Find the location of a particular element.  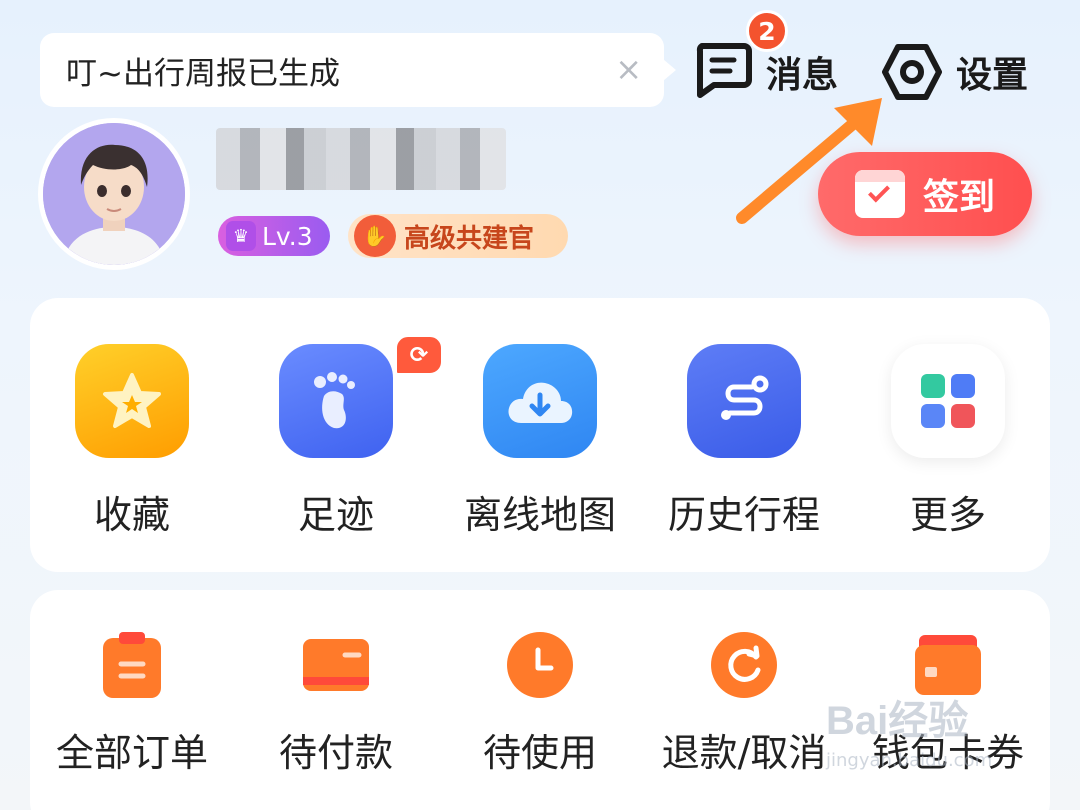

builder-title-badge: ✋ 高级共建官 is located at coordinates (458, 236).